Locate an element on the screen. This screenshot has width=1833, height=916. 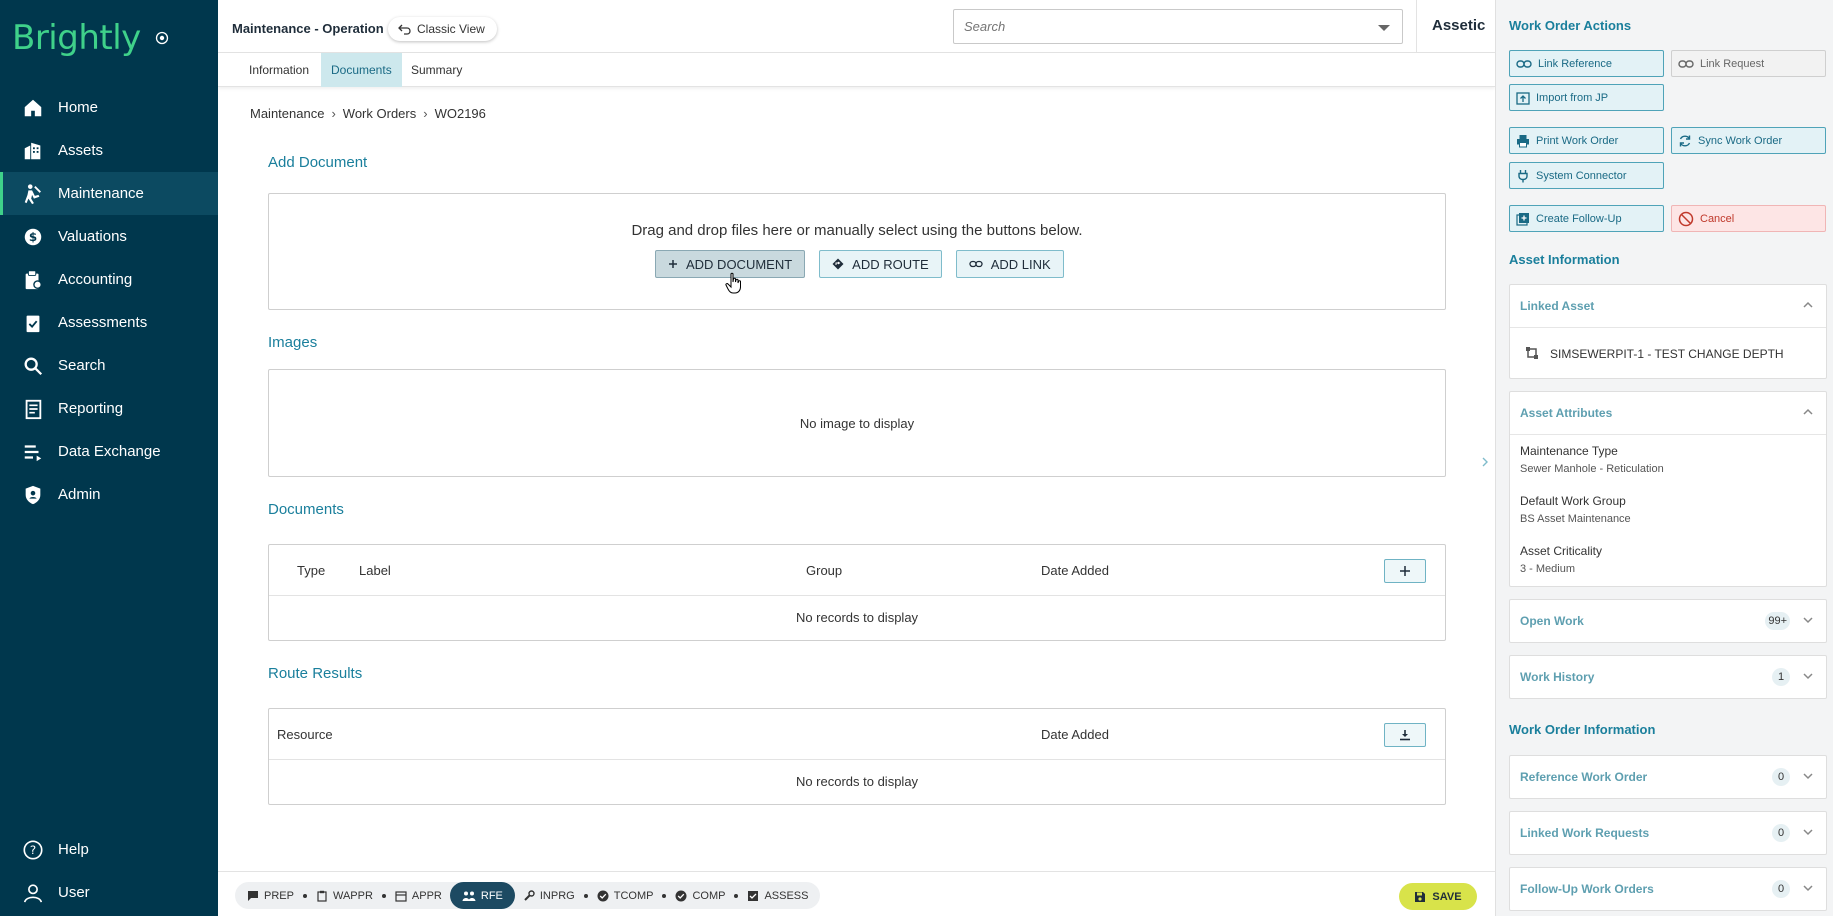
sync-work-order-button: Sync Work Order is located at coordinates (1748, 140).